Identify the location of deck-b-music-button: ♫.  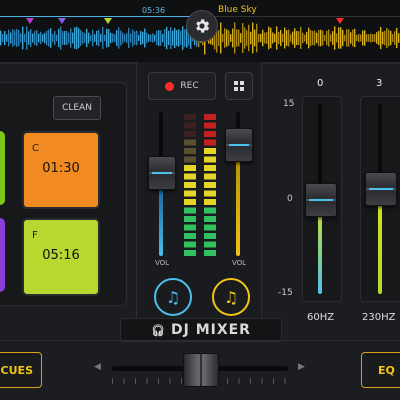
(231, 297).